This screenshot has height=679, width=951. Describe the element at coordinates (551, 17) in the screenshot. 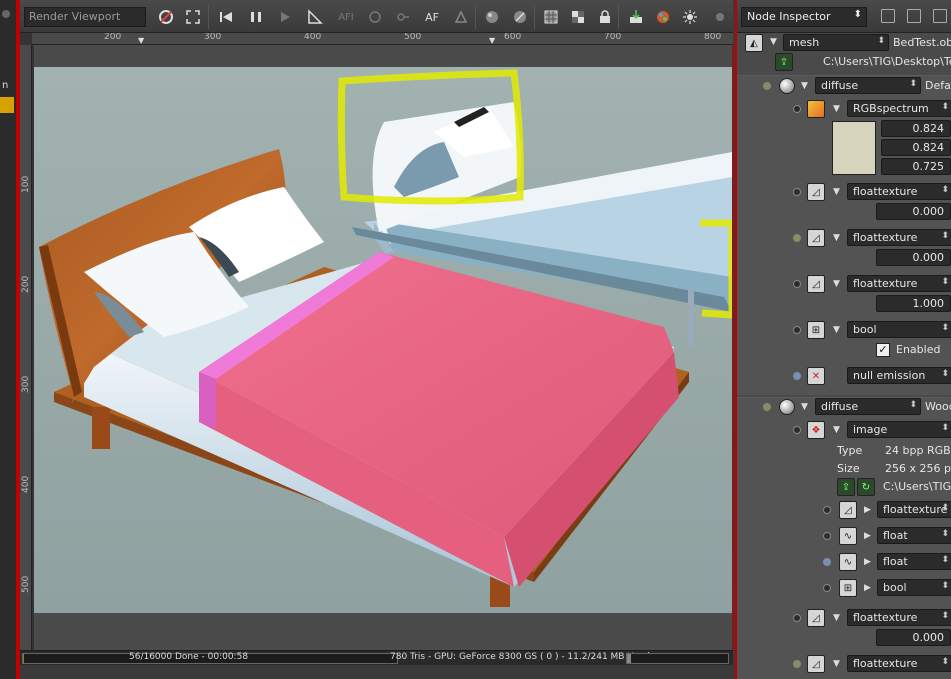

I see `clay-render-icon` at that location.